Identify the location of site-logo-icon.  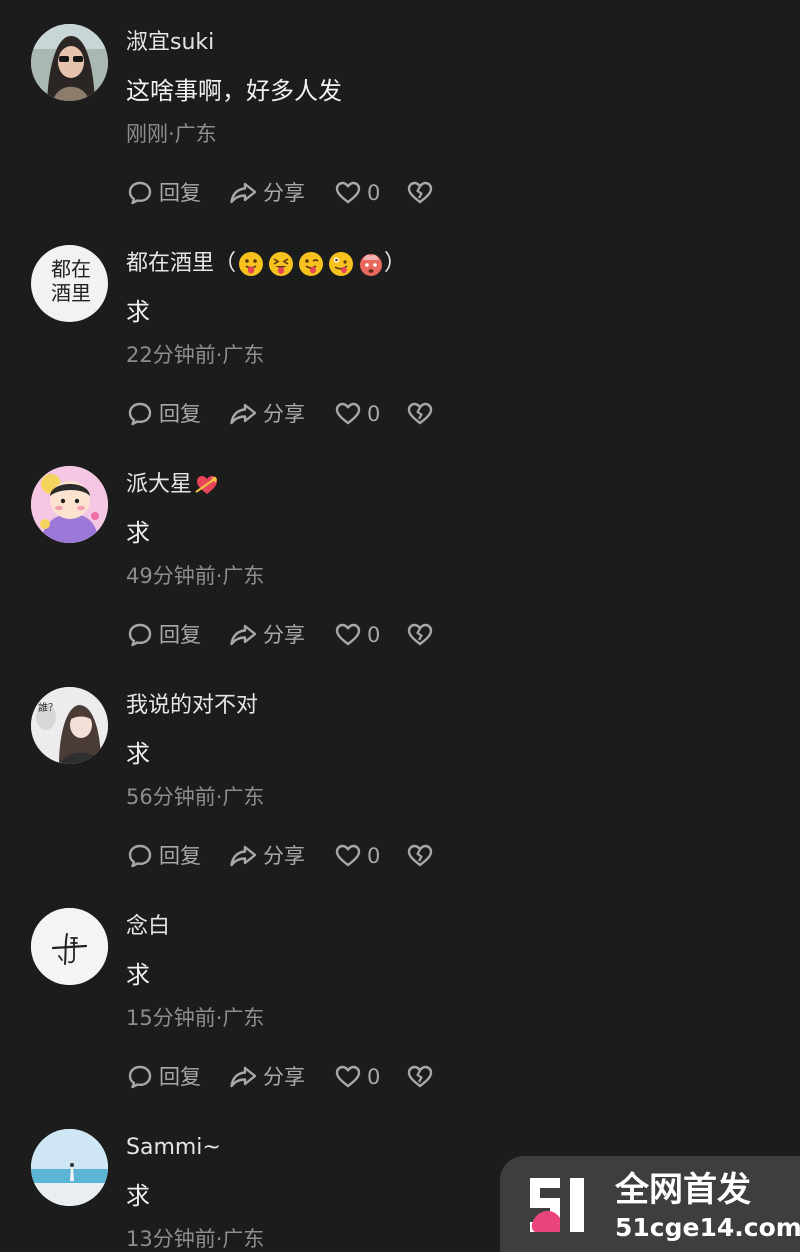
(557, 1205).